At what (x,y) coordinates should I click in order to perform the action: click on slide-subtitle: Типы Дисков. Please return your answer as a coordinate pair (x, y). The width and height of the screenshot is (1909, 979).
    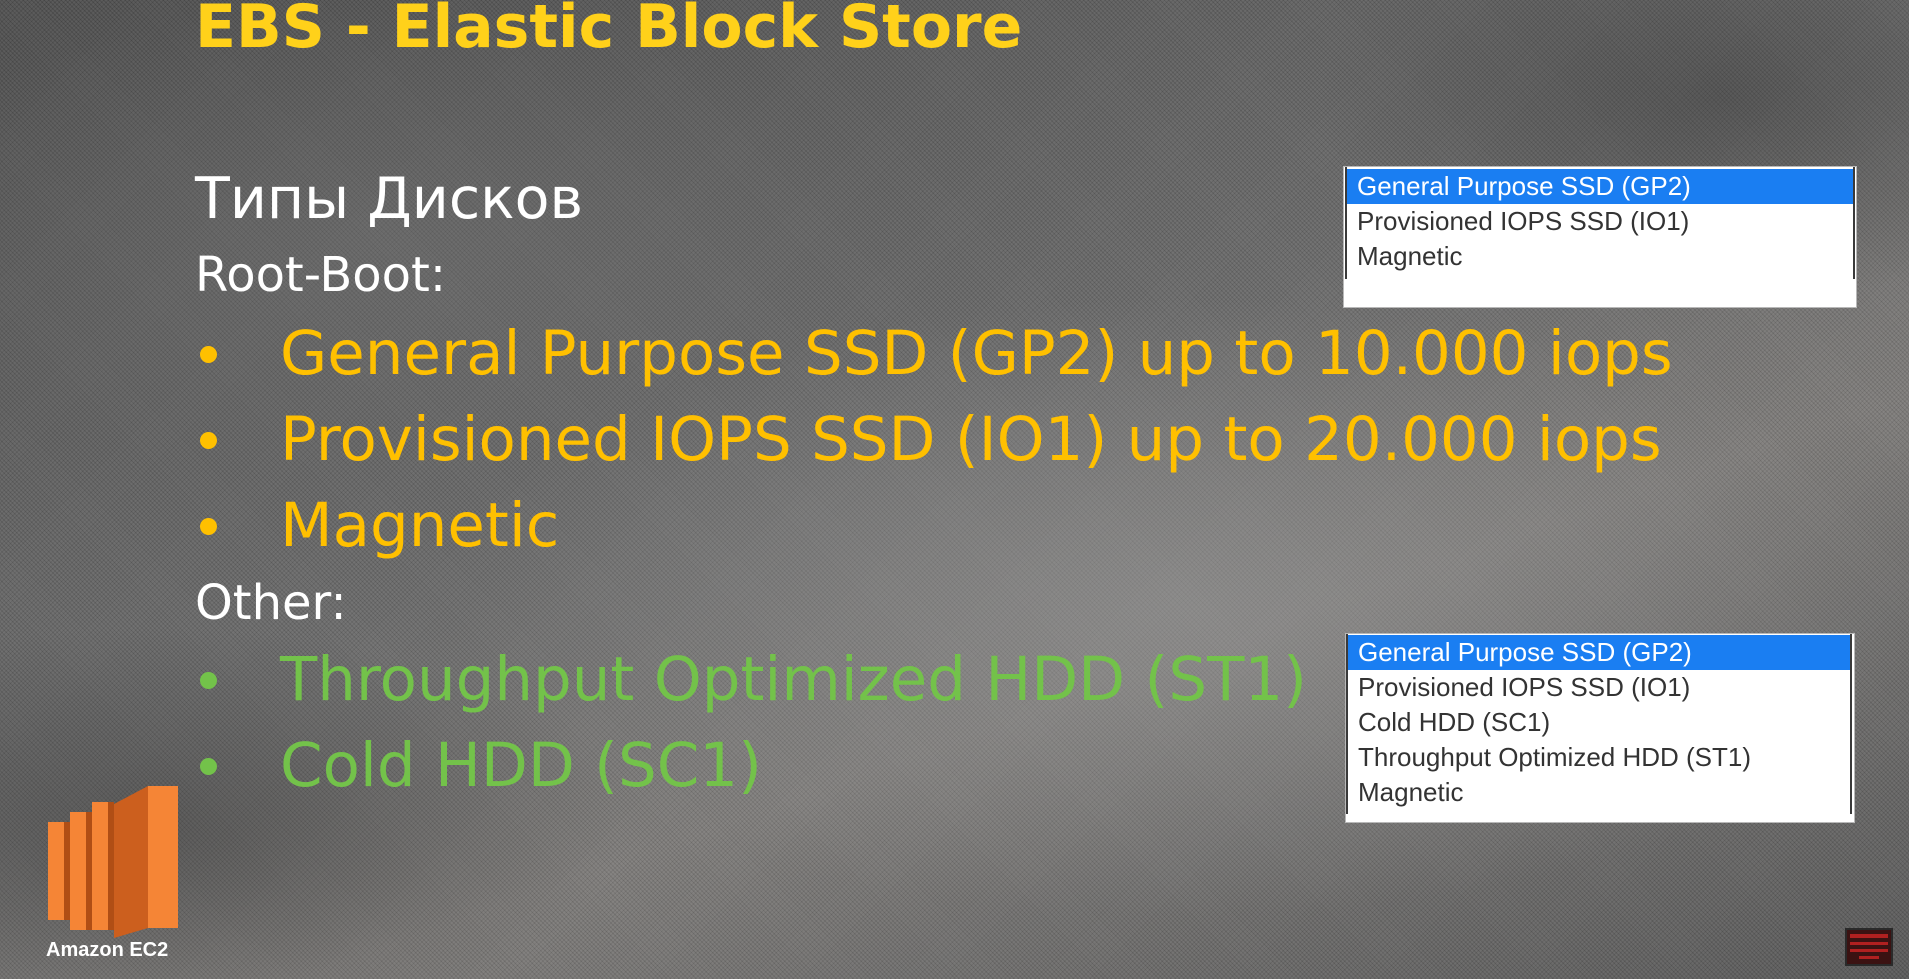
    Looking at the image, I should click on (389, 199).